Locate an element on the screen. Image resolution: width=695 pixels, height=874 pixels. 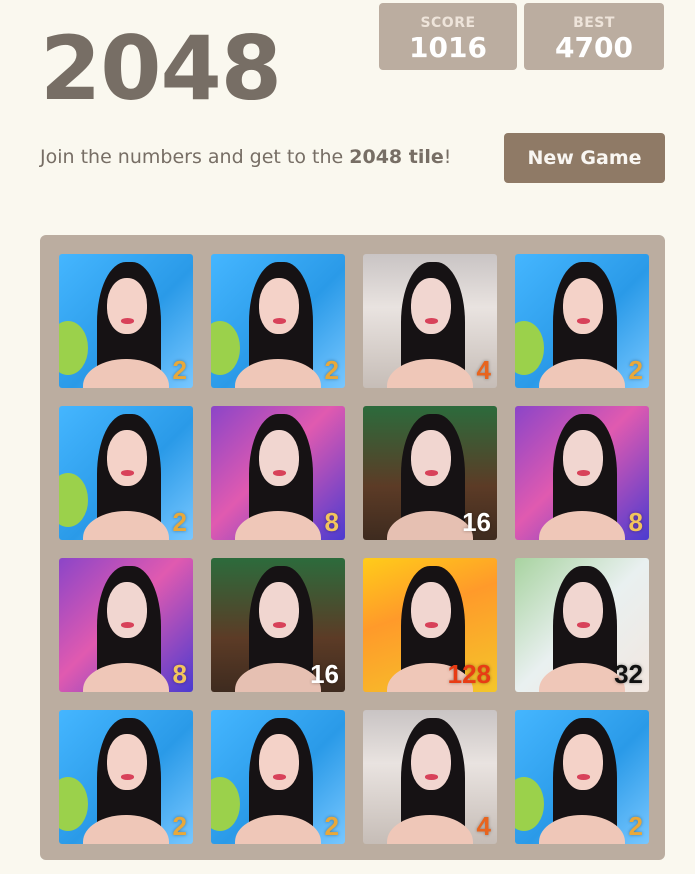
game-title: 2048 is located at coordinates (161, 68).